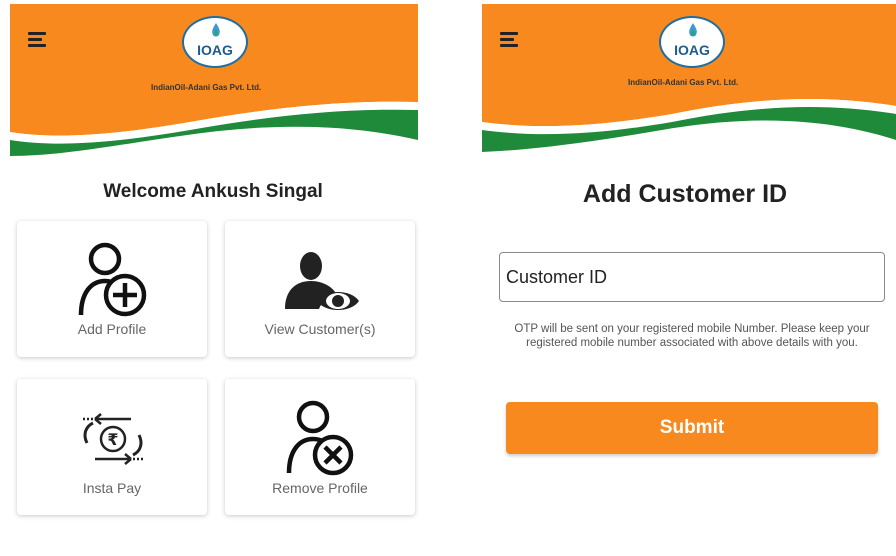 The image size is (896, 556). Describe the element at coordinates (692, 277) in the screenshot. I see `customer-id-input` at that location.